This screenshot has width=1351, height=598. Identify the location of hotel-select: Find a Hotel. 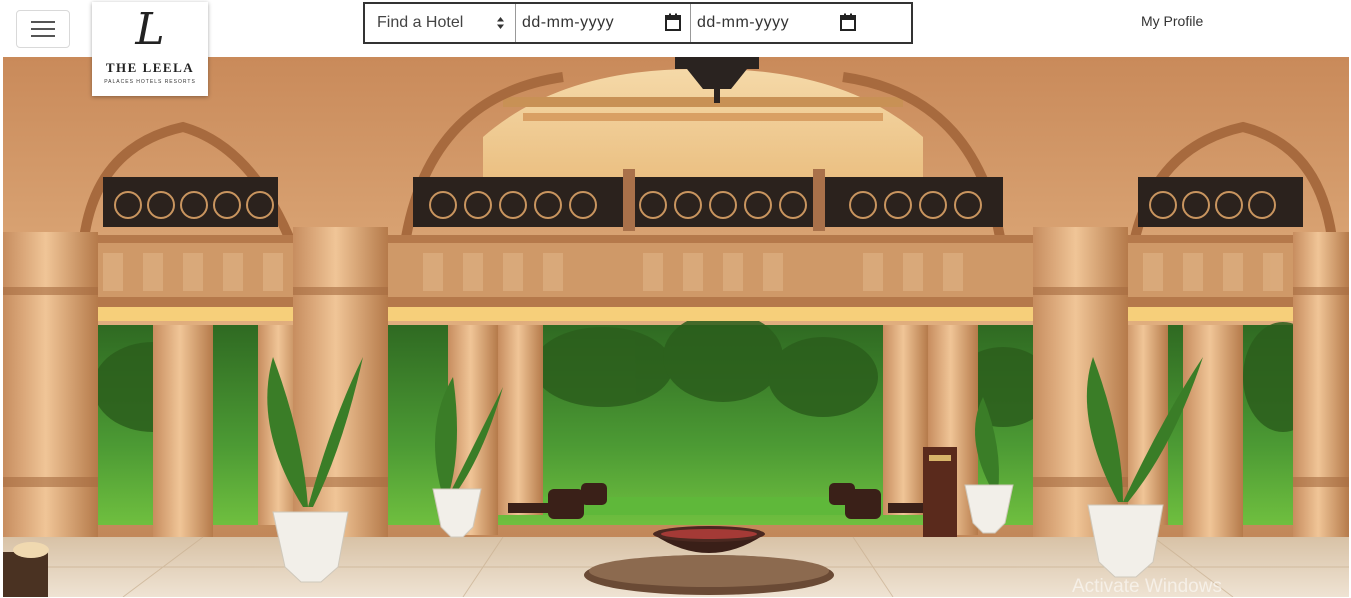
(440, 23).